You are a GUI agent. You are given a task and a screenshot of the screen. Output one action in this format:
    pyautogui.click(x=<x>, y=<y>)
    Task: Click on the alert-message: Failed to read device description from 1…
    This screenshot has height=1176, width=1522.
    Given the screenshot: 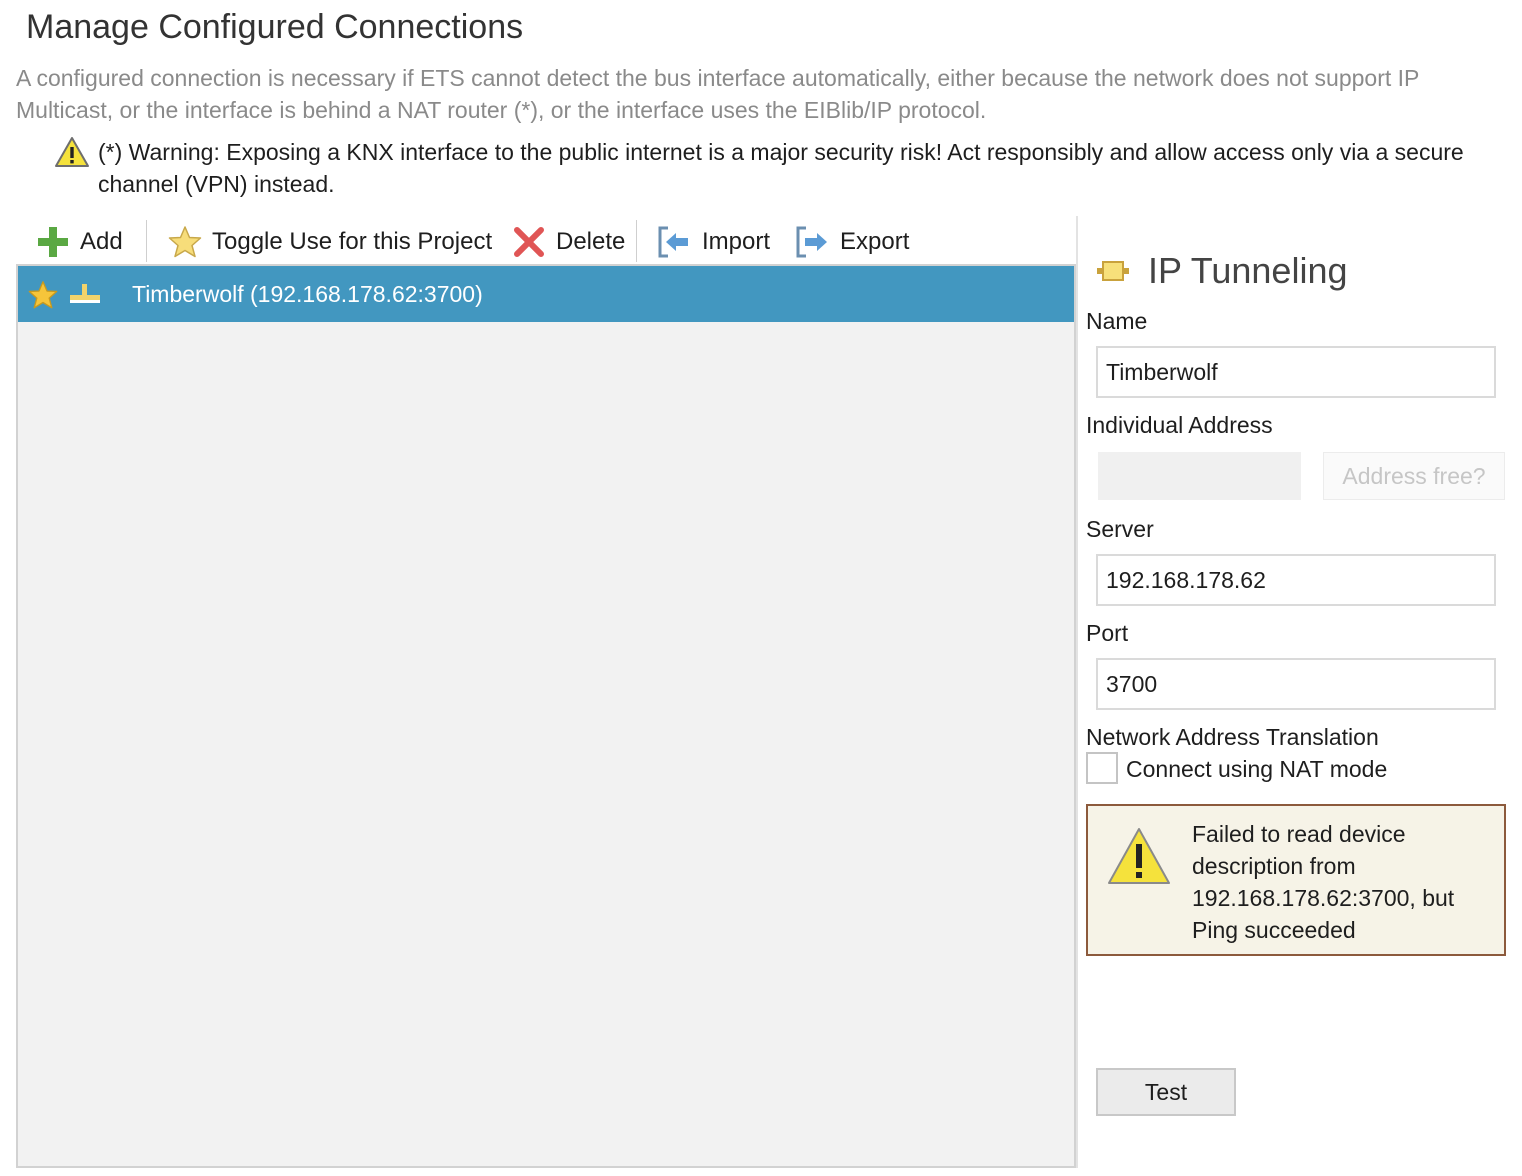 What is the action you would take?
    pyautogui.click(x=1323, y=882)
    